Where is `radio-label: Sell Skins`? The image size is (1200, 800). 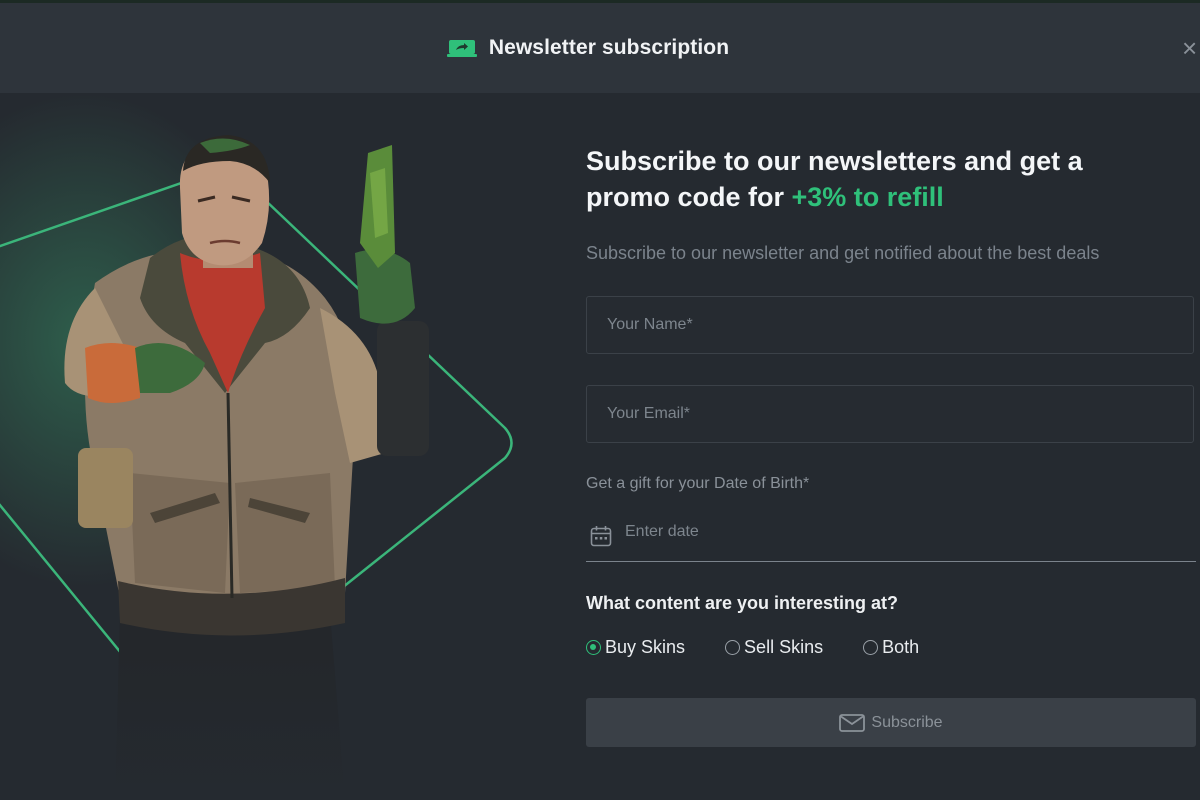
radio-label: Sell Skins is located at coordinates (784, 647).